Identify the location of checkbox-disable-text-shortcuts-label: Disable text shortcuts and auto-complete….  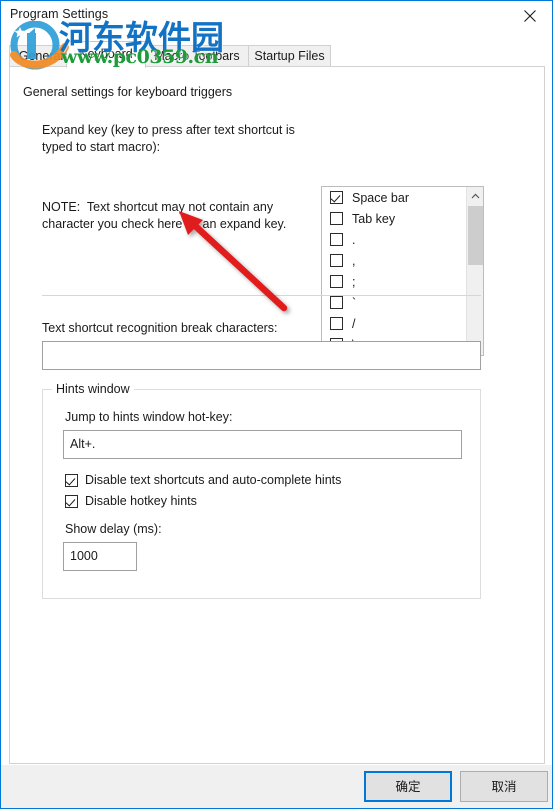
(213, 480).